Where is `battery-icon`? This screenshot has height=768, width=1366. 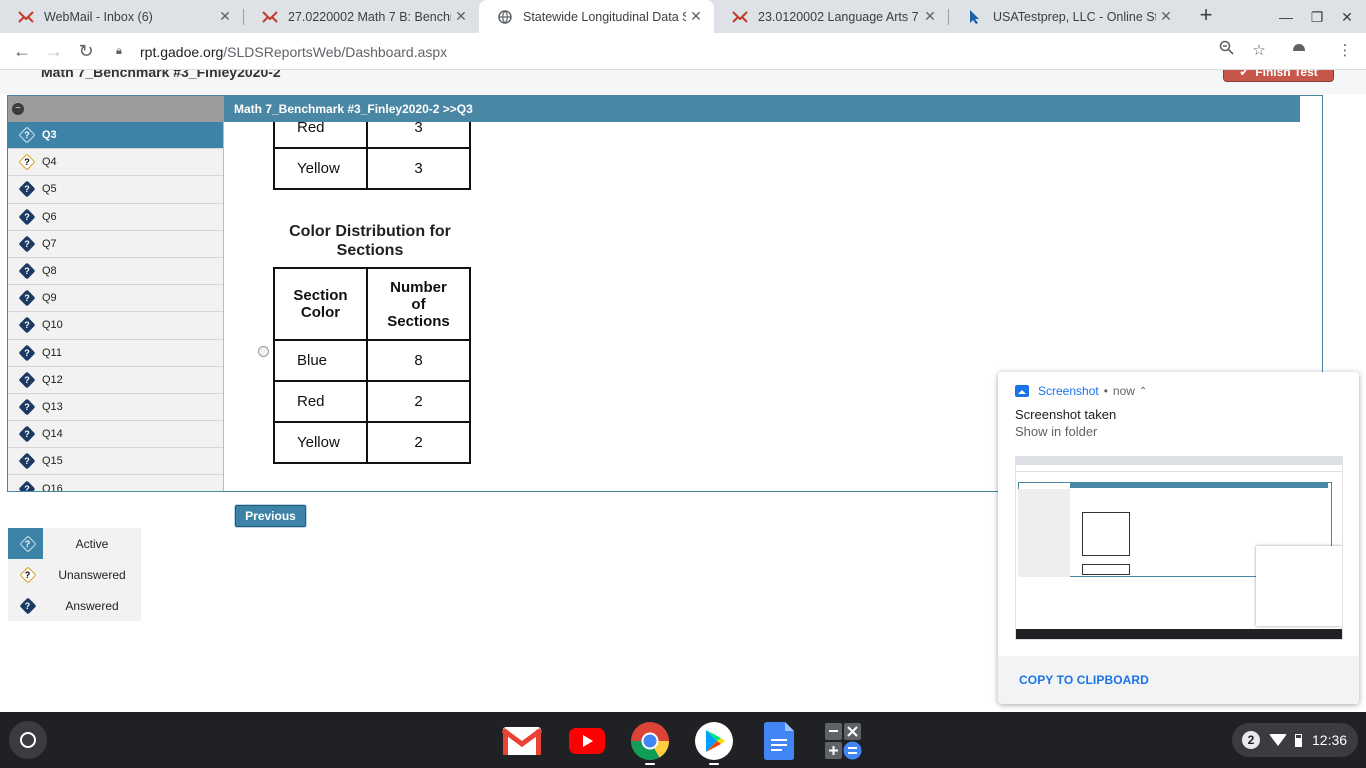 battery-icon is located at coordinates (1298, 740).